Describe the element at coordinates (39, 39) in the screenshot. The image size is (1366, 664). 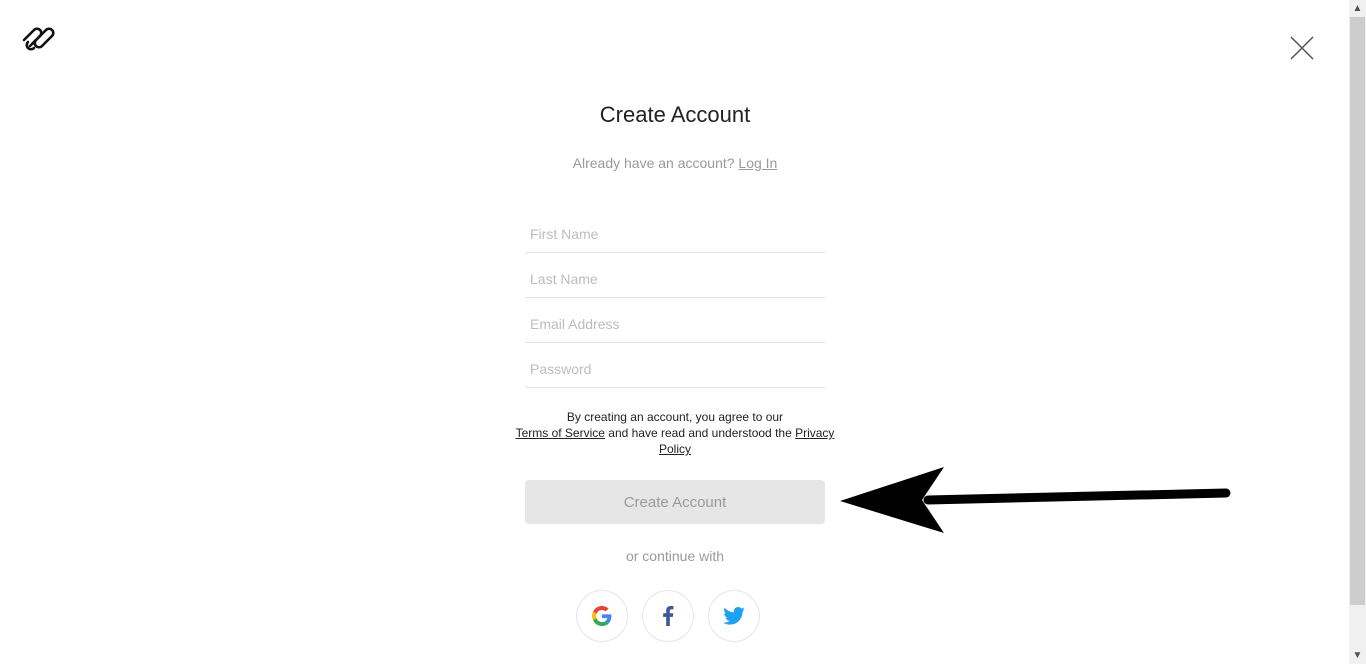
I see `squarespace-logo-icon` at that location.